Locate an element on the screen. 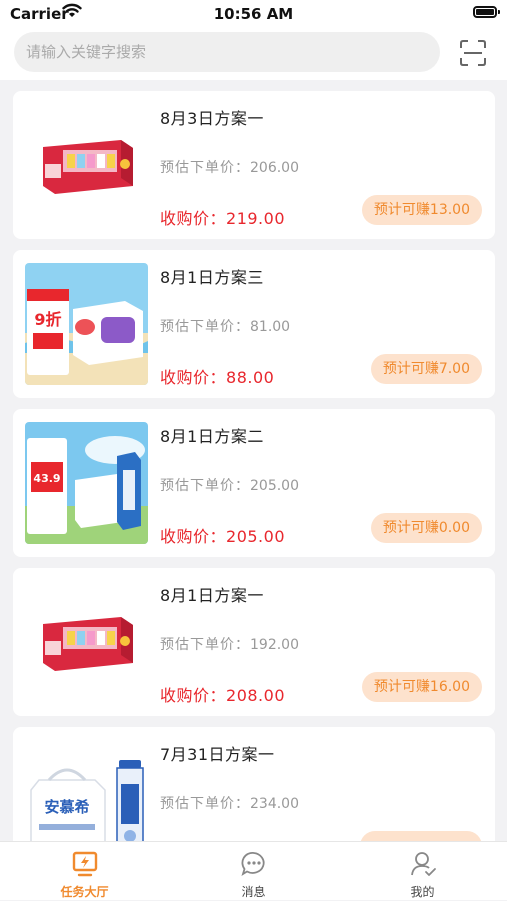  task-card: 安慕希 7月31日方案一 预估下单价：234.00 is located at coordinates (254, 784).